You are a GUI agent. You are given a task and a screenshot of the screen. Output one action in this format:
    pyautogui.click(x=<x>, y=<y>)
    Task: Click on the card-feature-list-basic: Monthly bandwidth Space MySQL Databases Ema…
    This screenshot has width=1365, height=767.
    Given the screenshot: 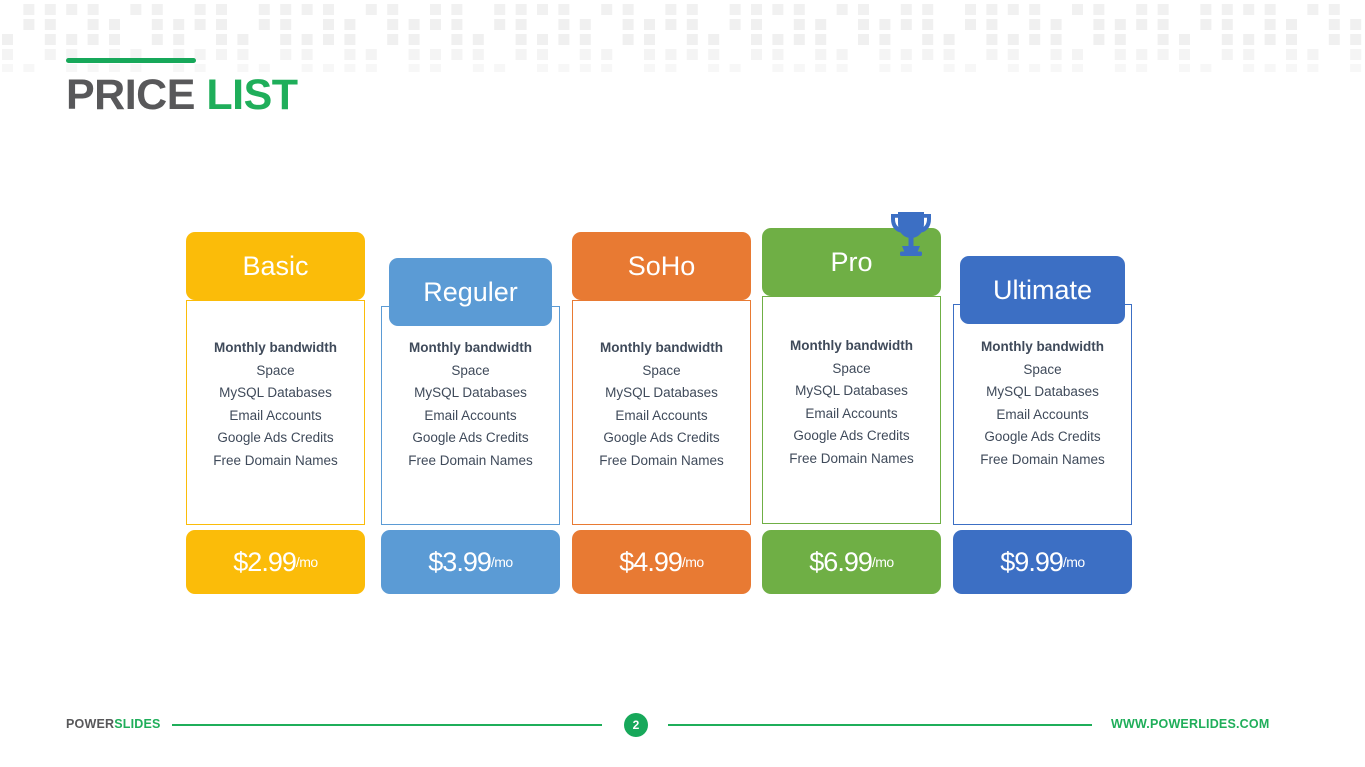 What is the action you would take?
    pyautogui.click(x=275, y=405)
    